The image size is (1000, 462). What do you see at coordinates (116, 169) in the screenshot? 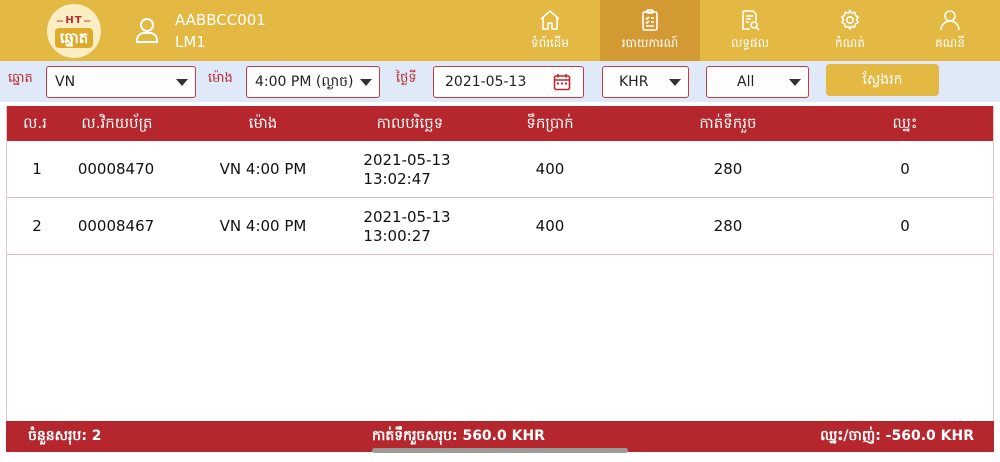
I see `row-invoice: 00008470` at bounding box center [116, 169].